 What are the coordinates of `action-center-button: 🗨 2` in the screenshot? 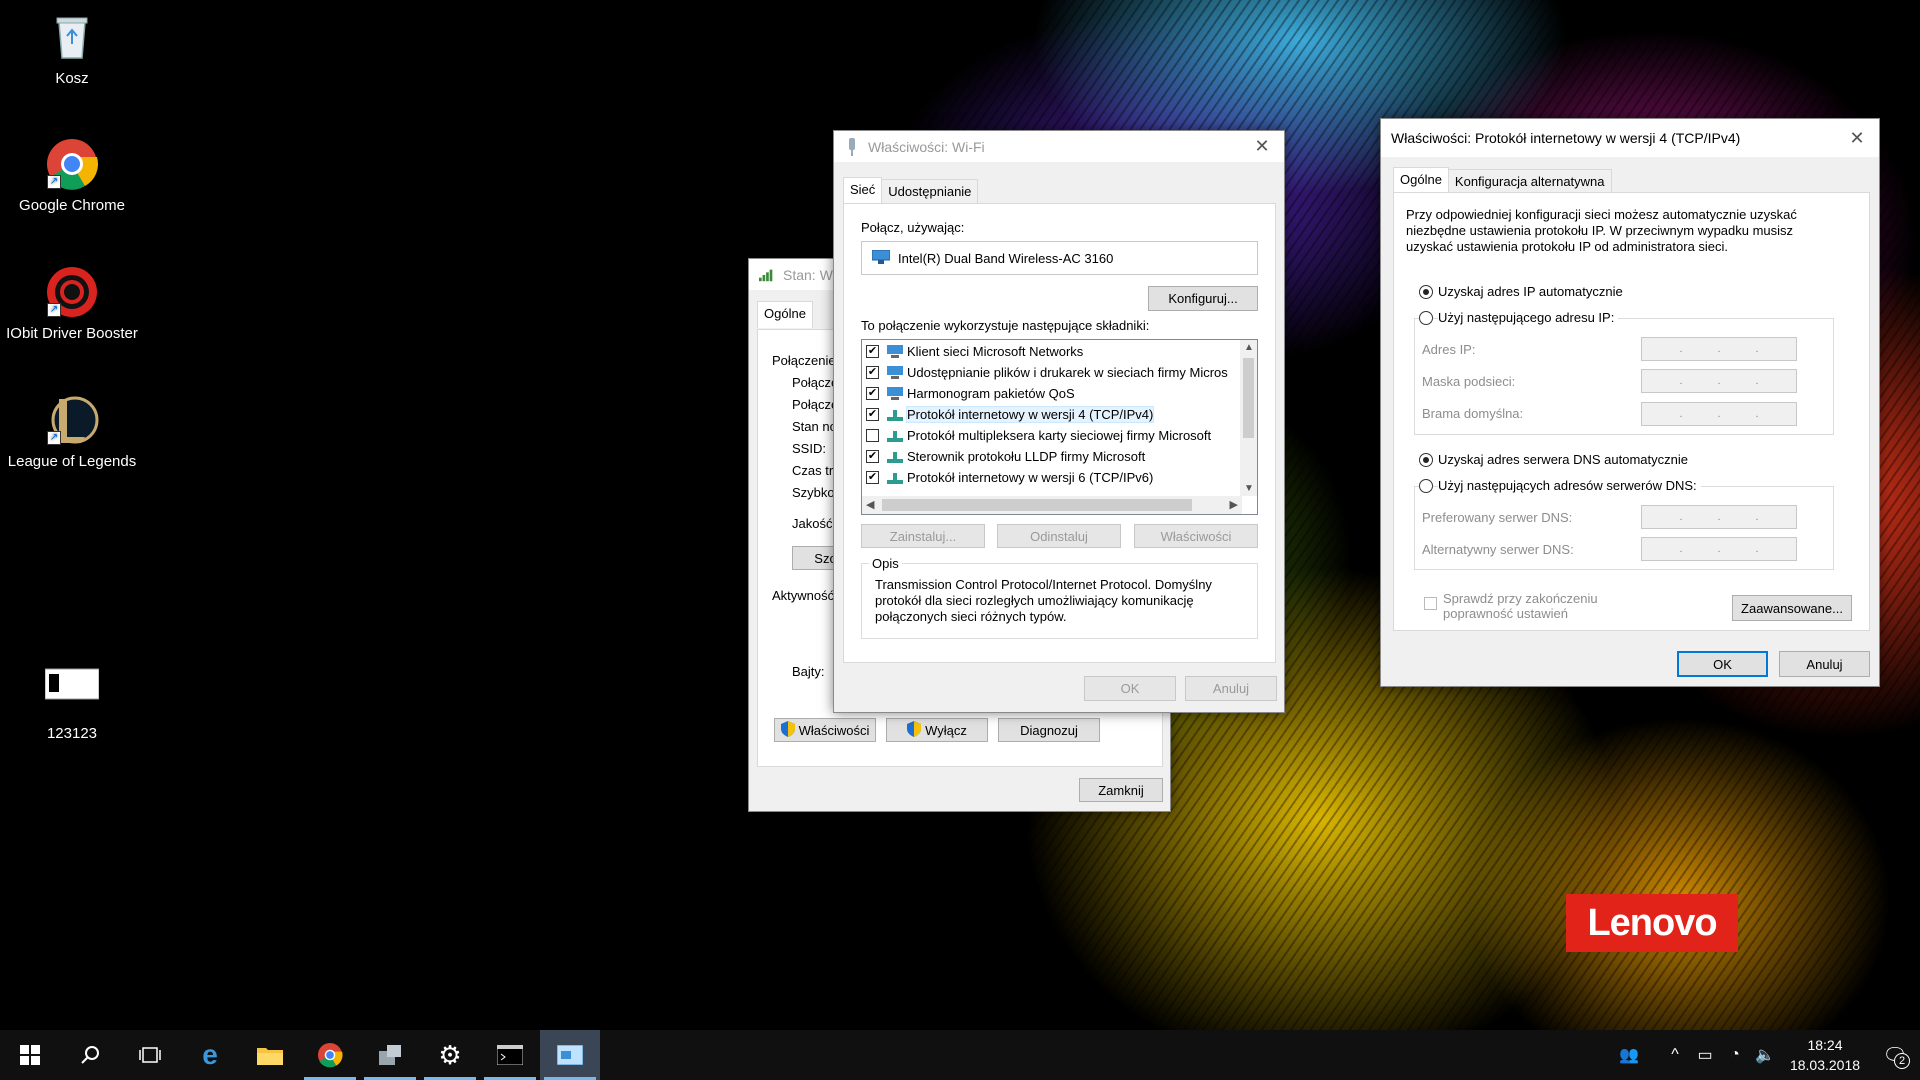 It's located at (1895, 1056).